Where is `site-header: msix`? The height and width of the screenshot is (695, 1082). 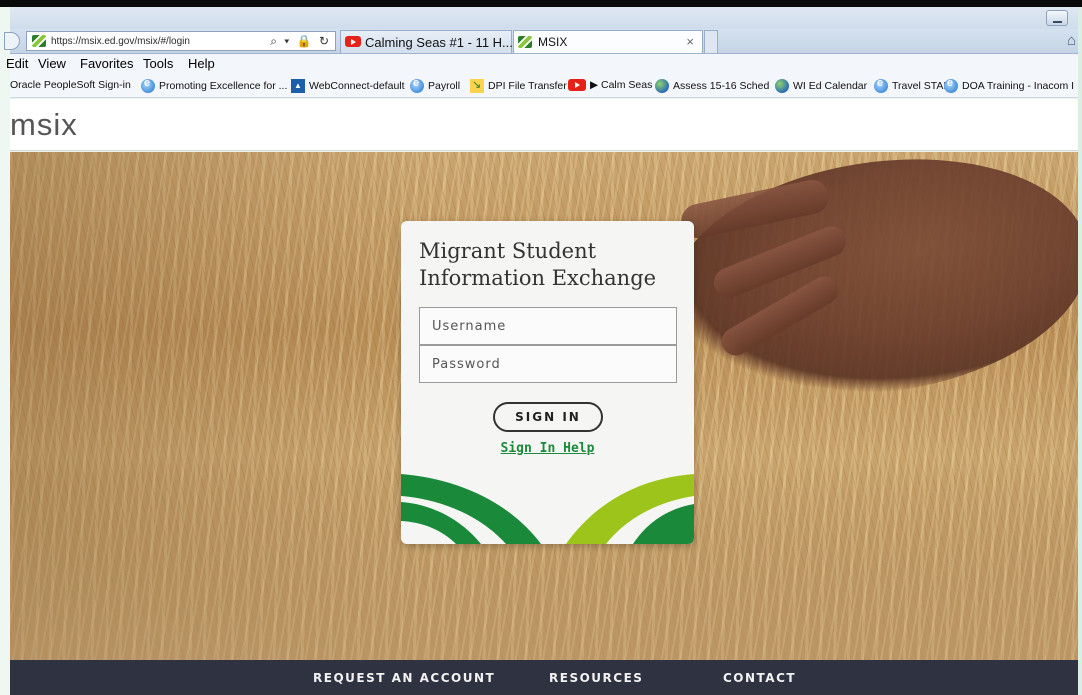
site-header: msix is located at coordinates (544, 125).